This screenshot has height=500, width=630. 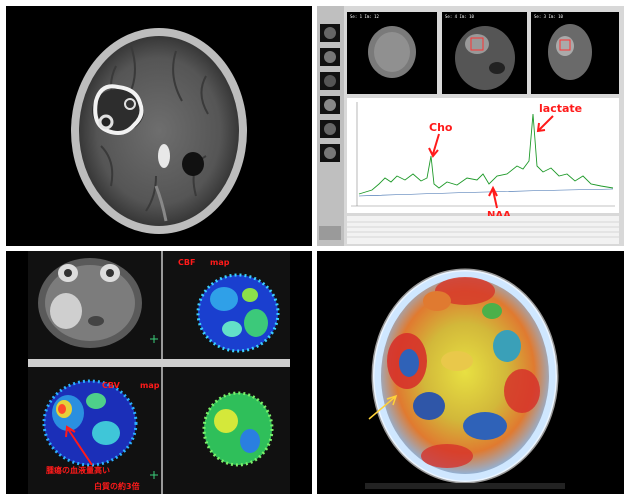 I want to click on cbf-map-suffix: map, so click(x=220, y=262).